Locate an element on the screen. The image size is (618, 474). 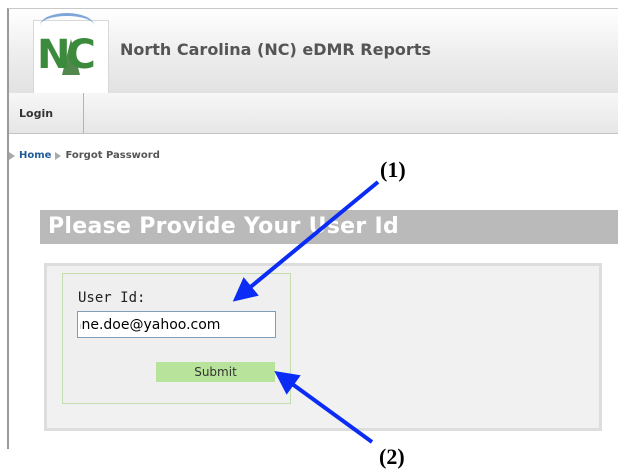
annotation-label-1: (1) is located at coordinates (393, 169).